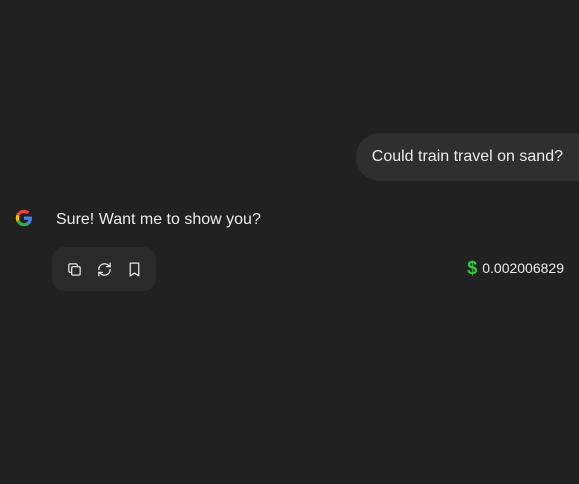  Describe the element at coordinates (523, 268) in the screenshot. I see `cost-value: 0.002006829` at that location.